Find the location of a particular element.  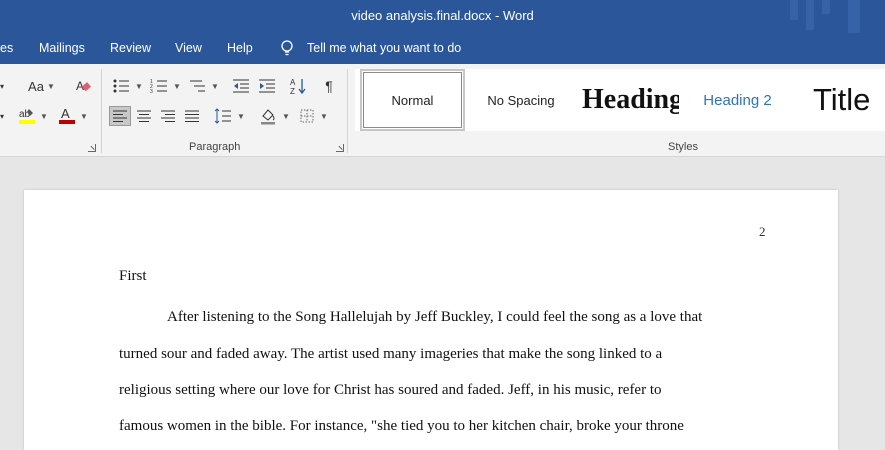

tab-mailings: Mailings is located at coordinates (62, 48).